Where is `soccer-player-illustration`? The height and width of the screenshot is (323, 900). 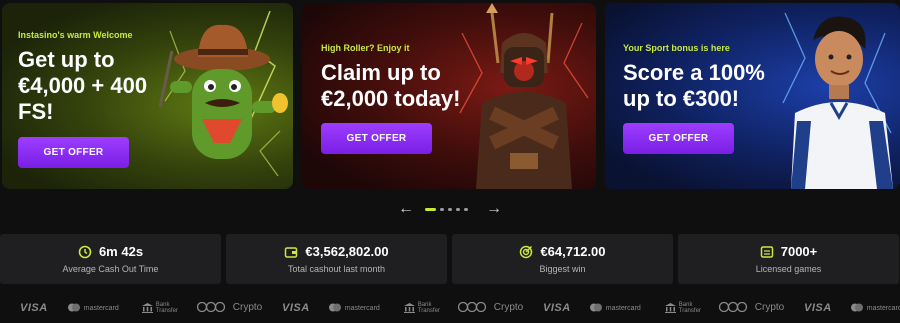 soccer-player-illustration is located at coordinates (837, 100).